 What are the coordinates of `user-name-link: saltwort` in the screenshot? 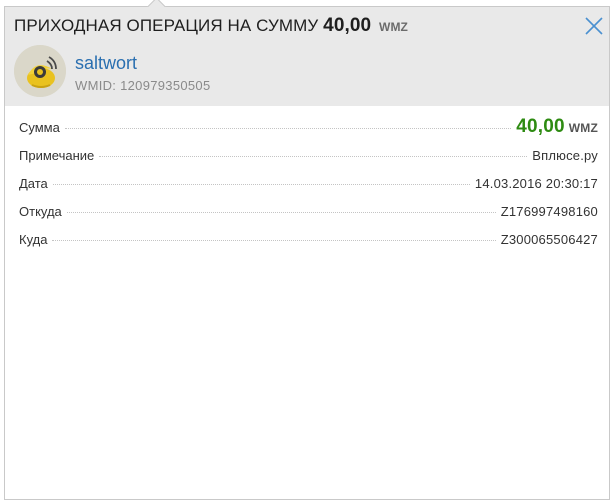 It's located at (106, 63).